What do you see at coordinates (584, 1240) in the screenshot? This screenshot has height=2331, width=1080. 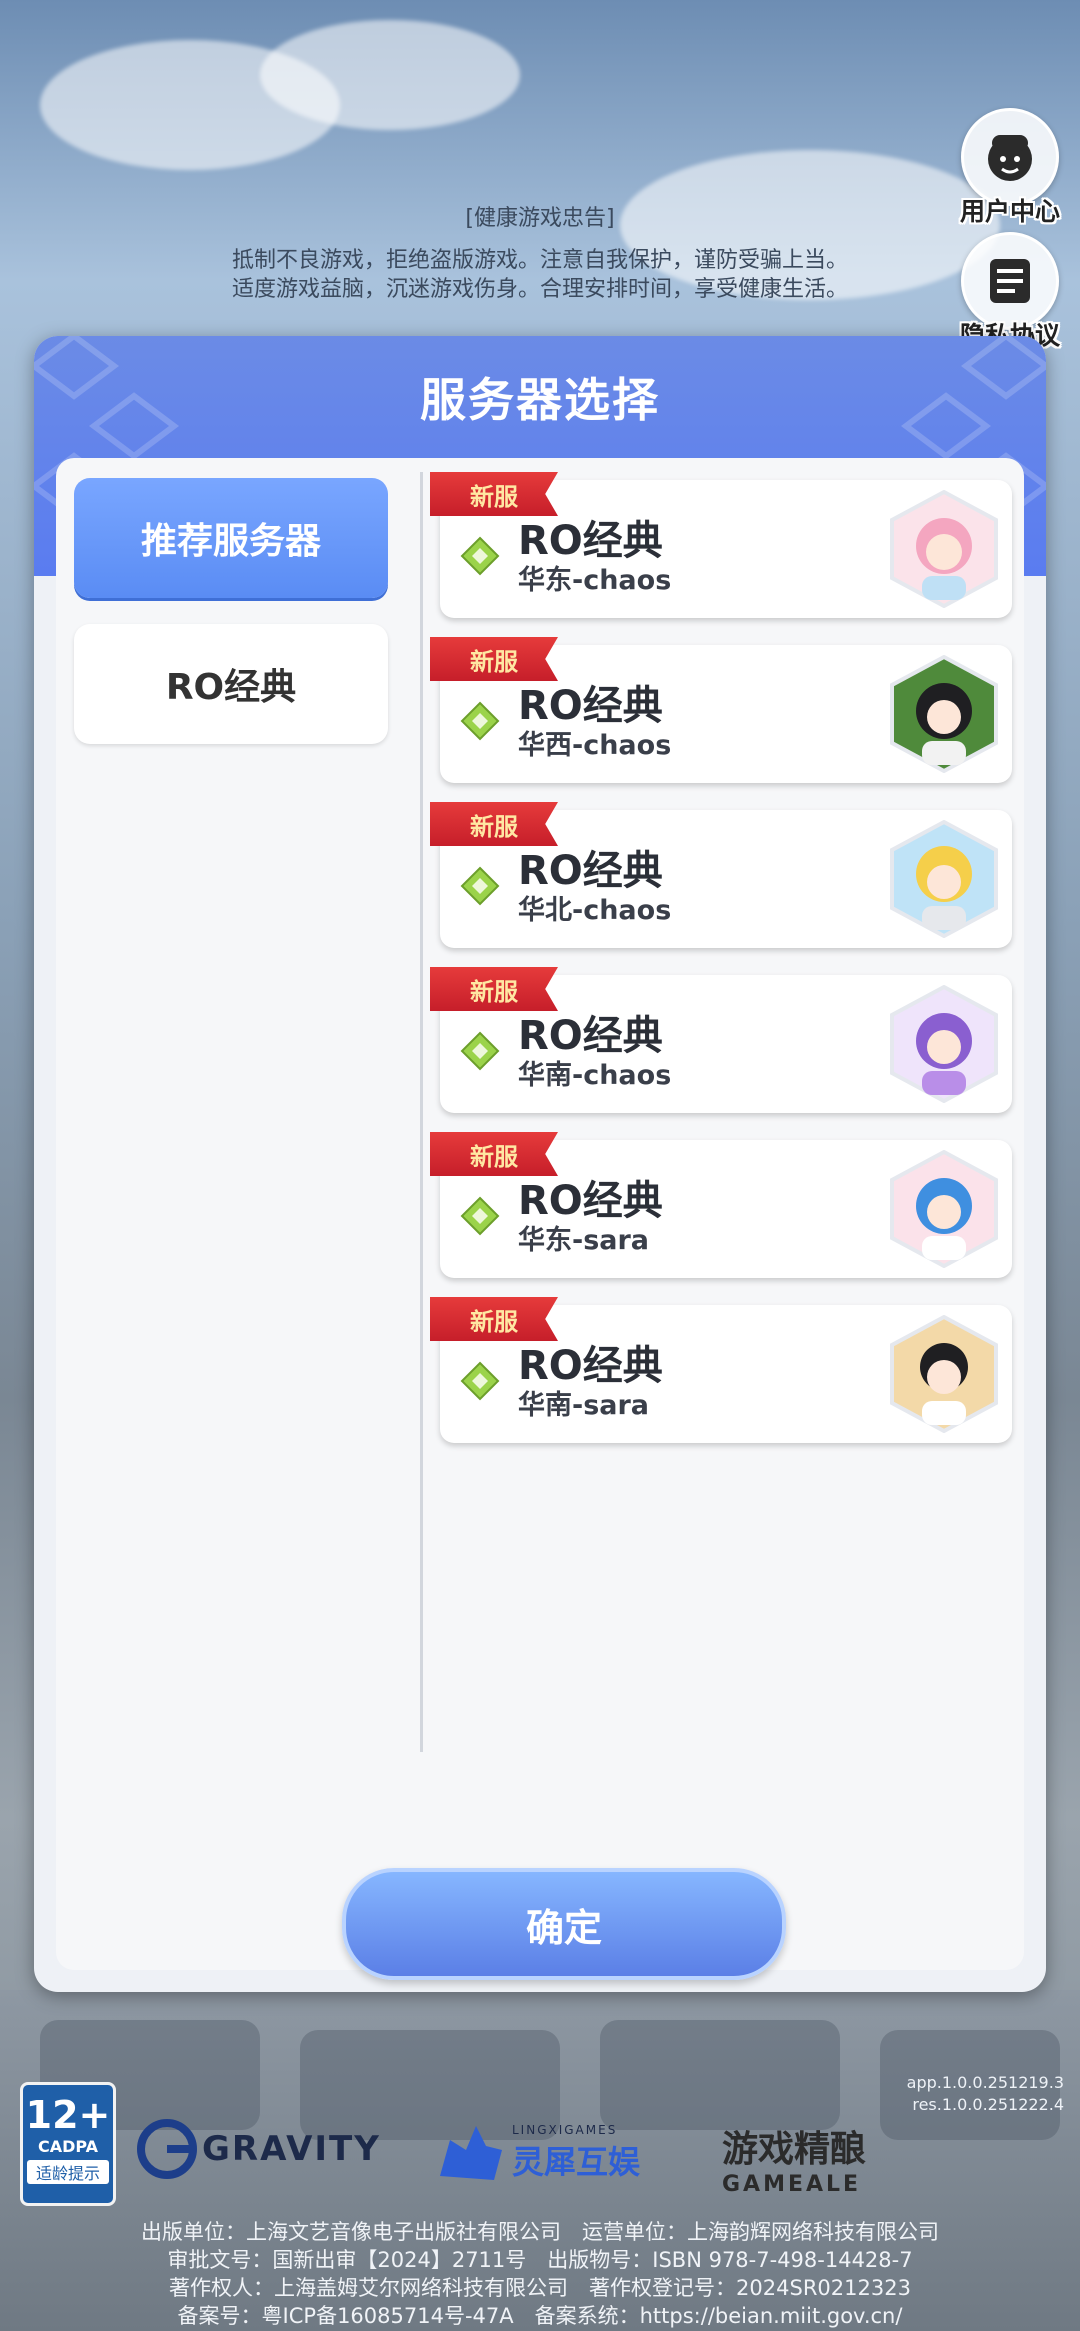 I see `server-region: 华东-sara` at bounding box center [584, 1240].